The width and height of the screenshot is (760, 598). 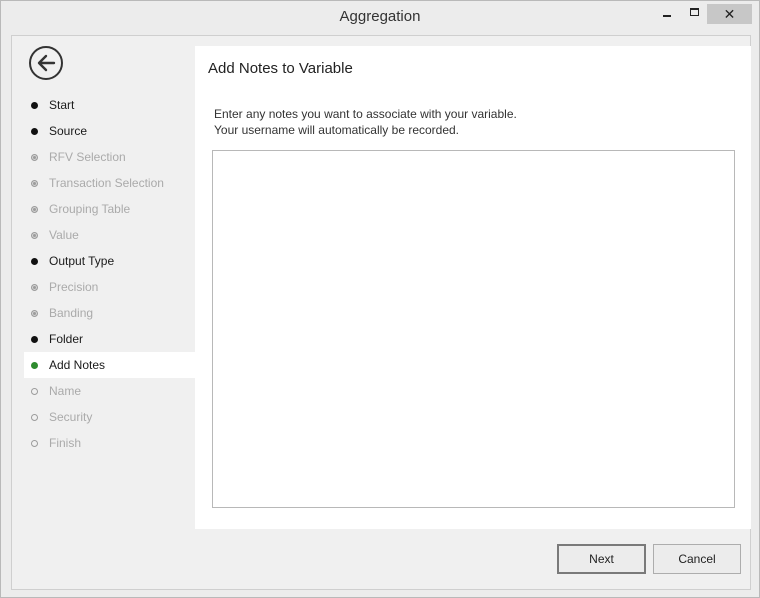 I want to click on maximize-button, so click(x=694, y=14).